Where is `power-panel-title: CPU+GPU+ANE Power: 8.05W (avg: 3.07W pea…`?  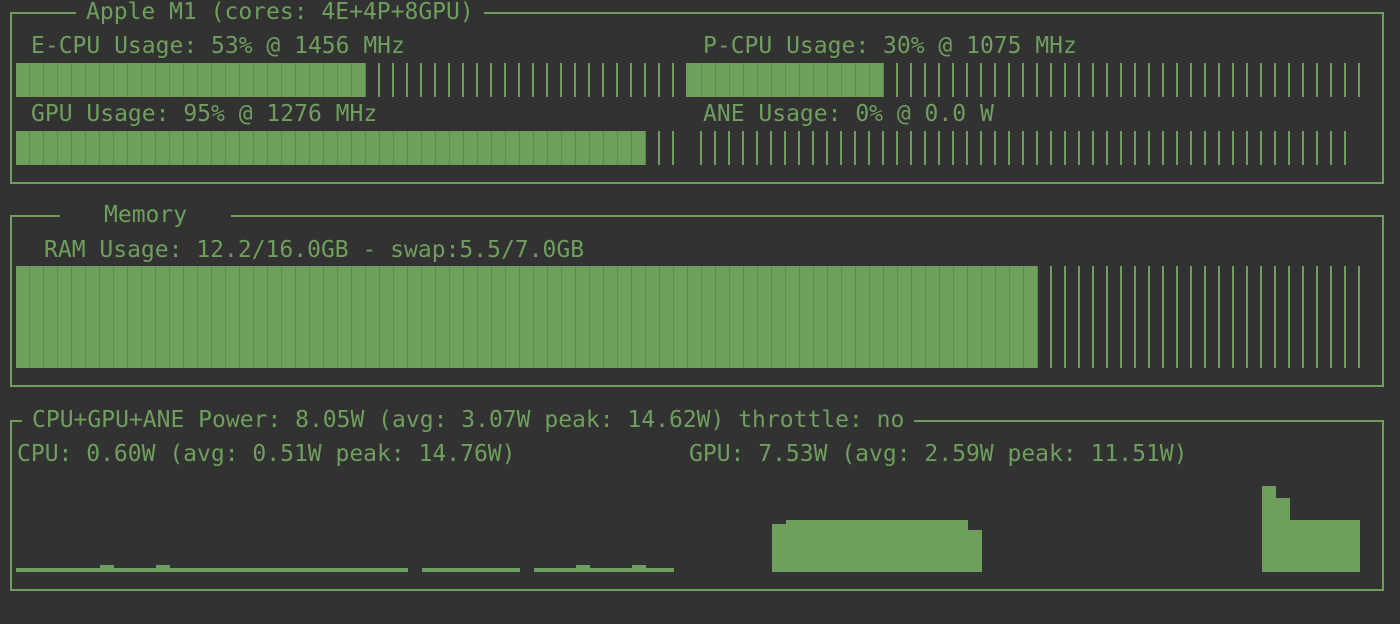
power-panel-title: CPU+GPU+ANE Power: 8.05W (avg: 3.07W pea… is located at coordinates (468, 420).